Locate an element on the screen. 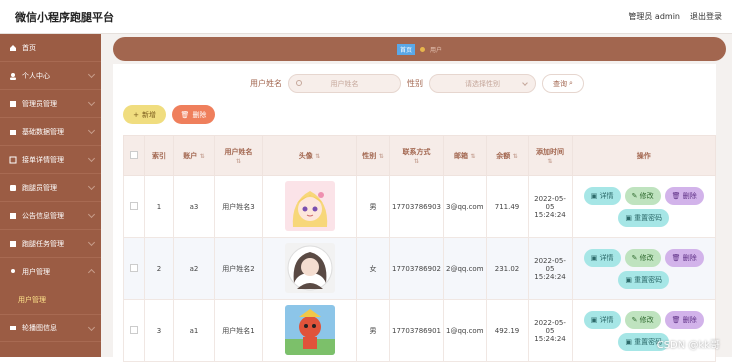 The width and height of the screenshot is (732, 362). sidebar-item-label: 用户管理 is located at coordinates (36, 272).